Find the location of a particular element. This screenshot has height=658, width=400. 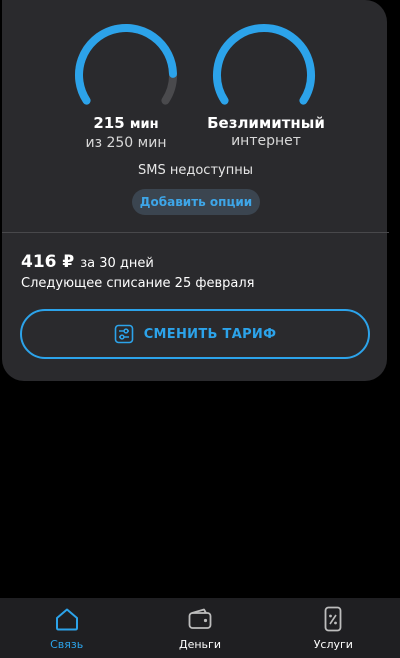

phone-percent-icon is located at coordinates (333, 619).